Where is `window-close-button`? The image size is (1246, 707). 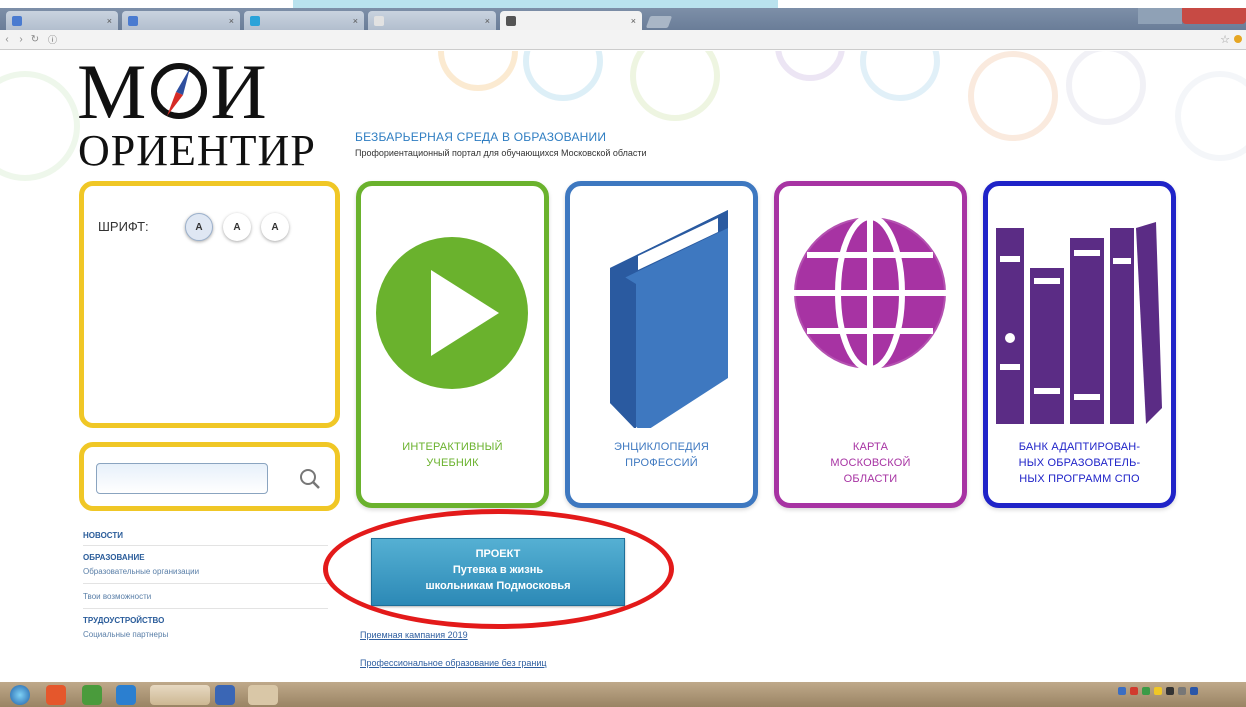
window-close-button is located at coordinates (1192, 16).